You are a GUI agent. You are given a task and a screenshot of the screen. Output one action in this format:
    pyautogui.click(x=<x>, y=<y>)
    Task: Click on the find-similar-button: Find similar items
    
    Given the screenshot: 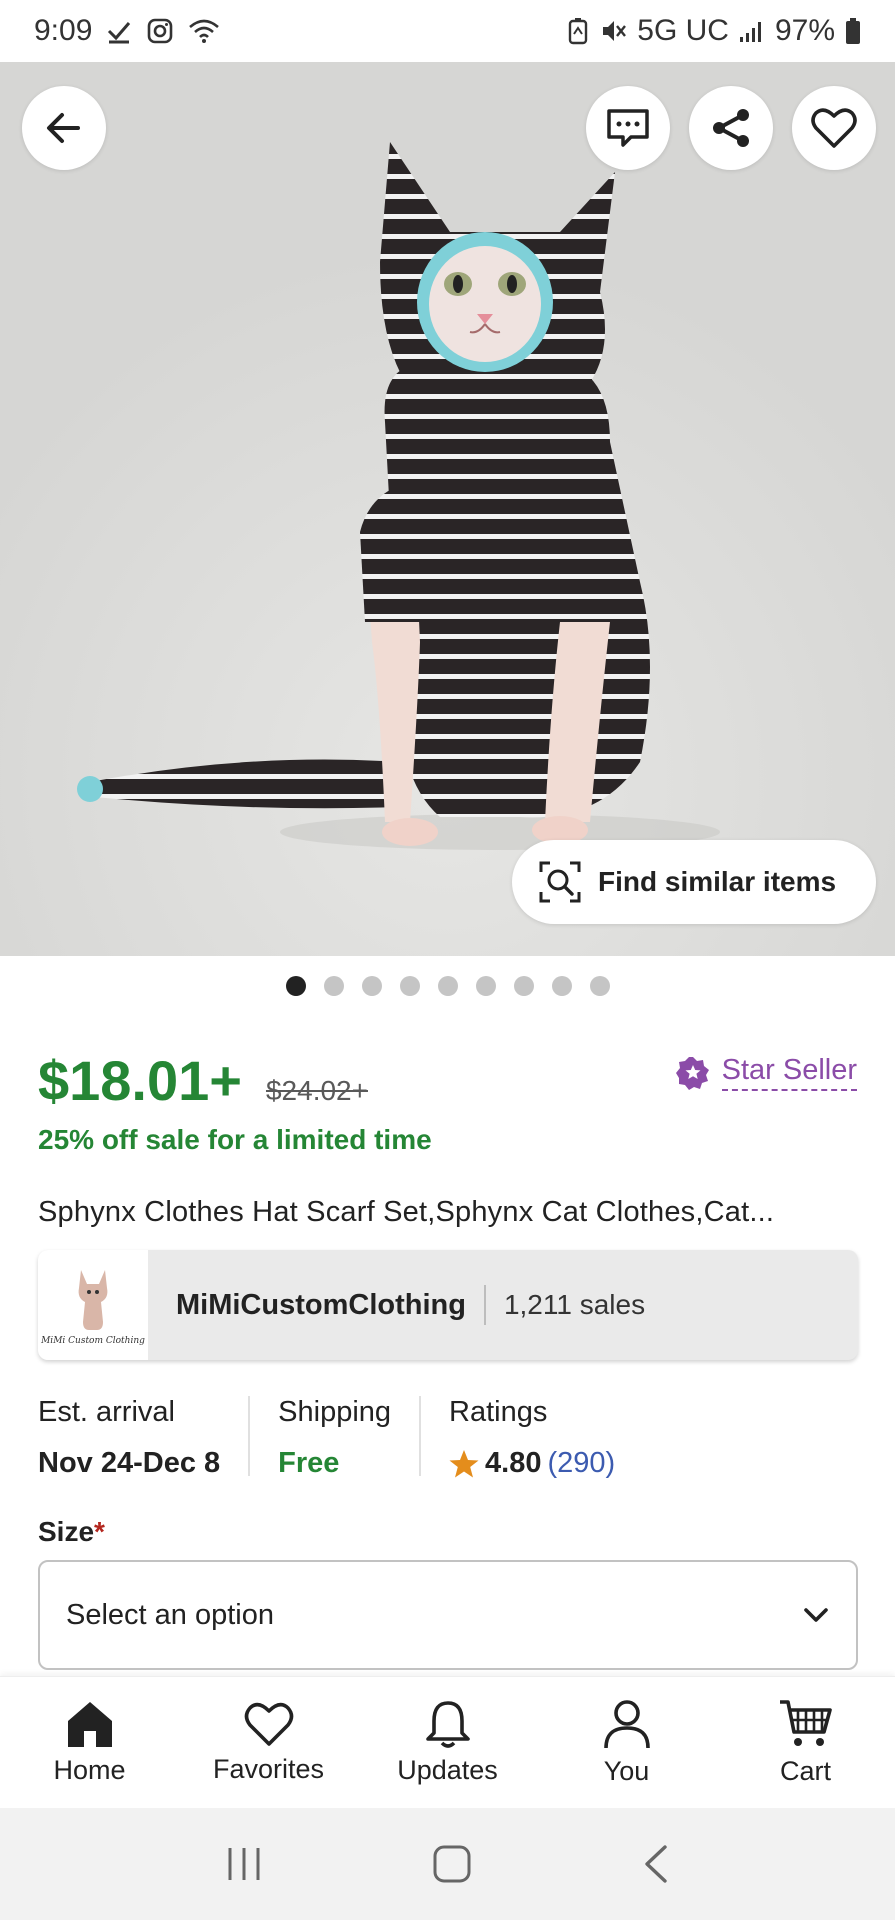 What is the action you would take?
    pyautogui.click(x=694, y=882)
    